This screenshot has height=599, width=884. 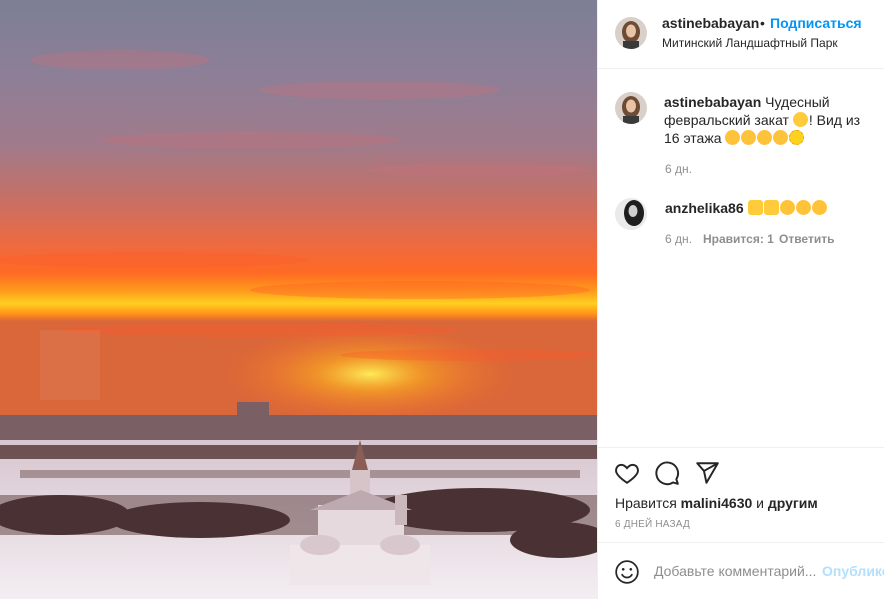 What do you see at coordinates (631, 214) in the screenshot?
I see `comment-avatar` at bounding box center [631, 214].